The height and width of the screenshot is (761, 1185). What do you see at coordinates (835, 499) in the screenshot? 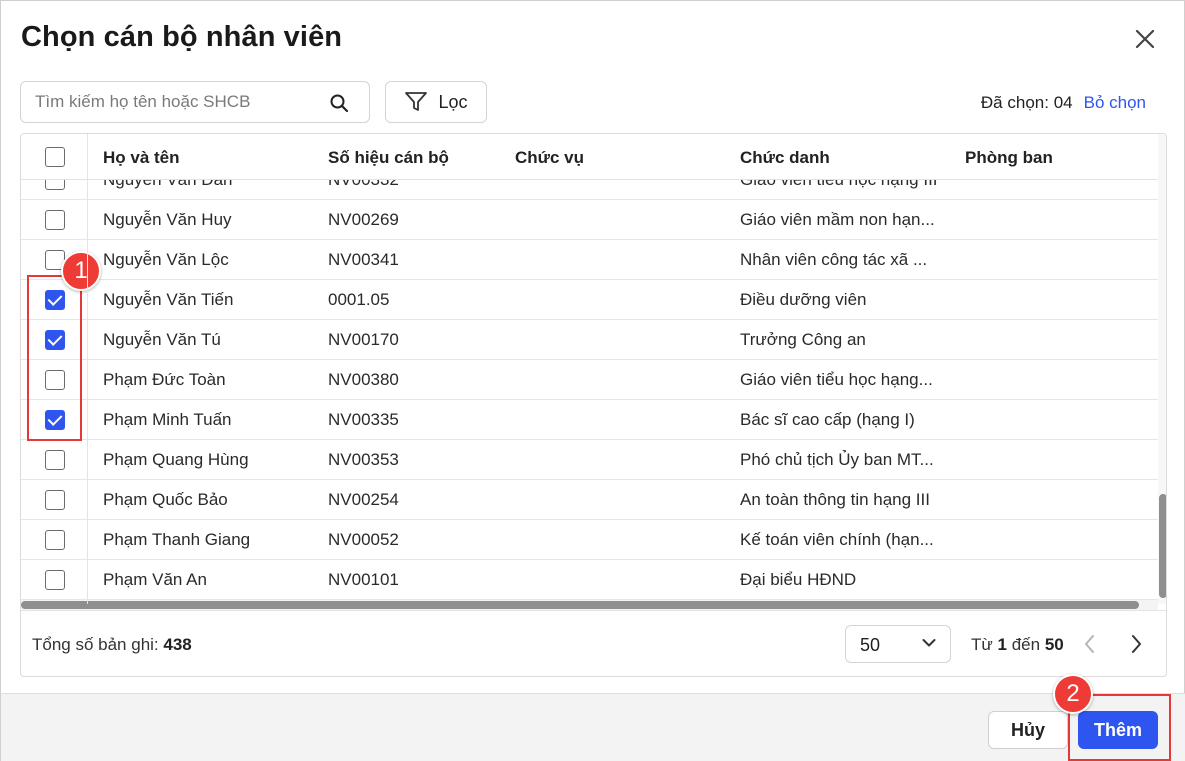
I see `cell-title: An toàn thông tin hạng III` at bounding box center [835, 499].